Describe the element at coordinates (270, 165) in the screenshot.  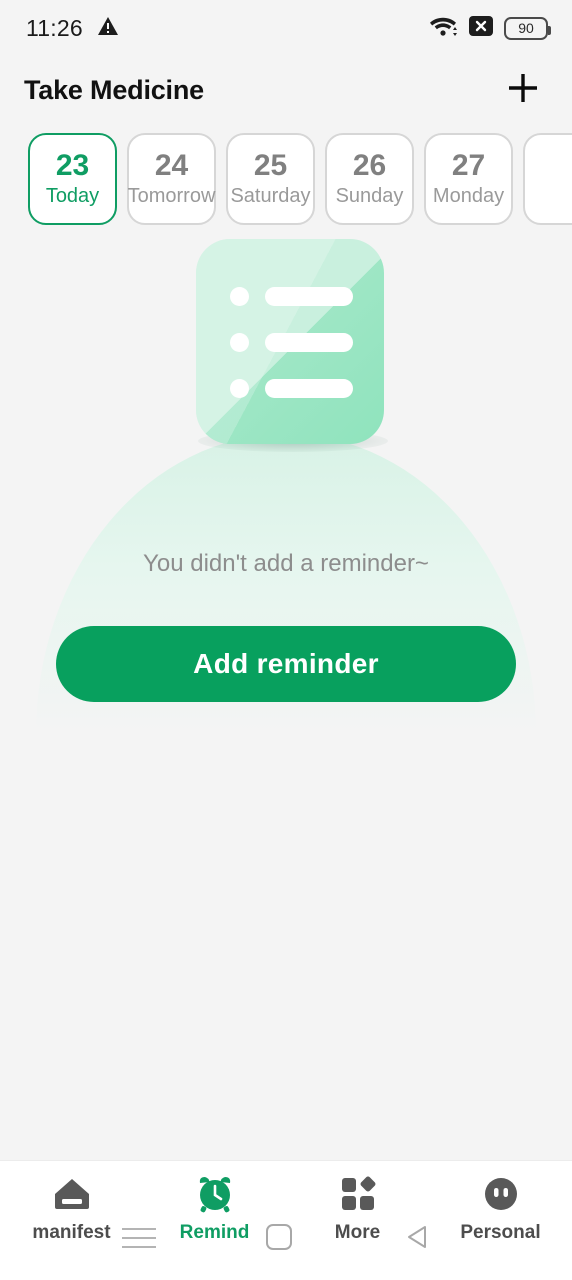
I see `date-chip-day: 25` at that location.